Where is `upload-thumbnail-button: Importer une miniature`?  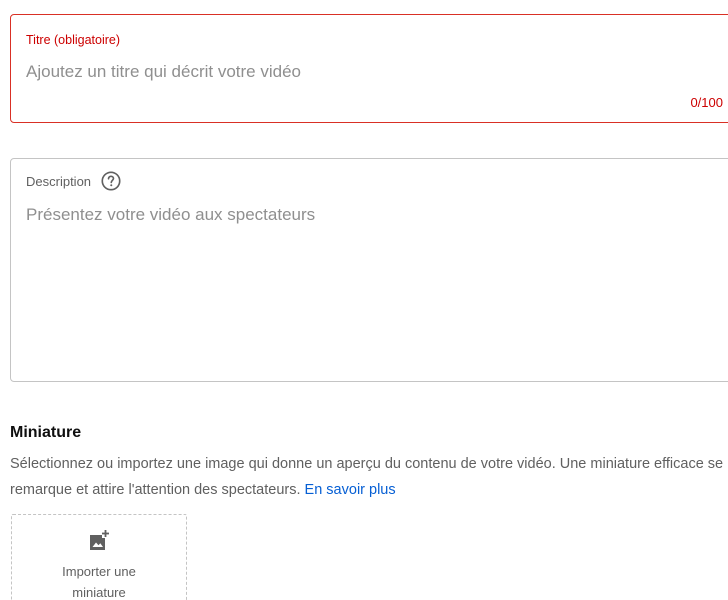
upload-thumbnail-button: Importer une miniature is located at coordinates (99, 557).